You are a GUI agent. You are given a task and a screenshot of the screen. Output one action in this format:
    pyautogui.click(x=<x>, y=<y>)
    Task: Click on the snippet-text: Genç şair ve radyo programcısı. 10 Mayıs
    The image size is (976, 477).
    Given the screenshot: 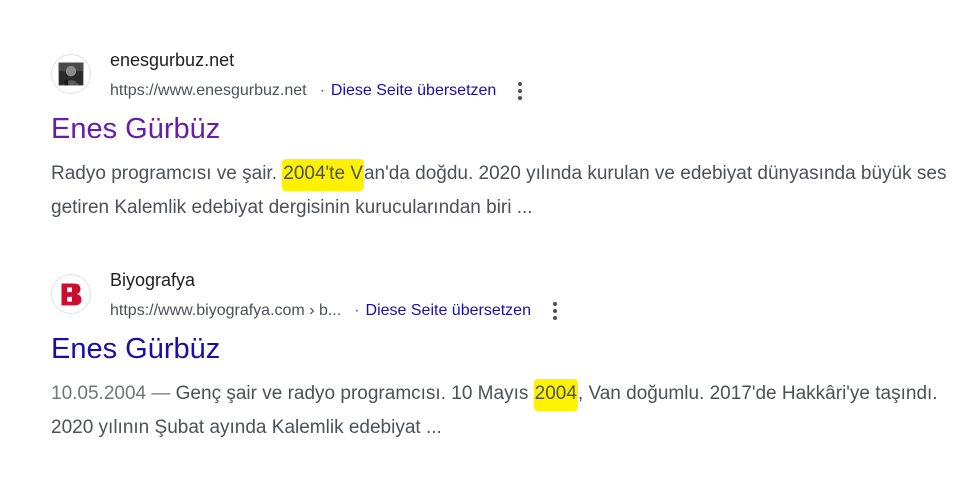 What is the action you would take?
    pyautogui.click(x=354, y=393)
    